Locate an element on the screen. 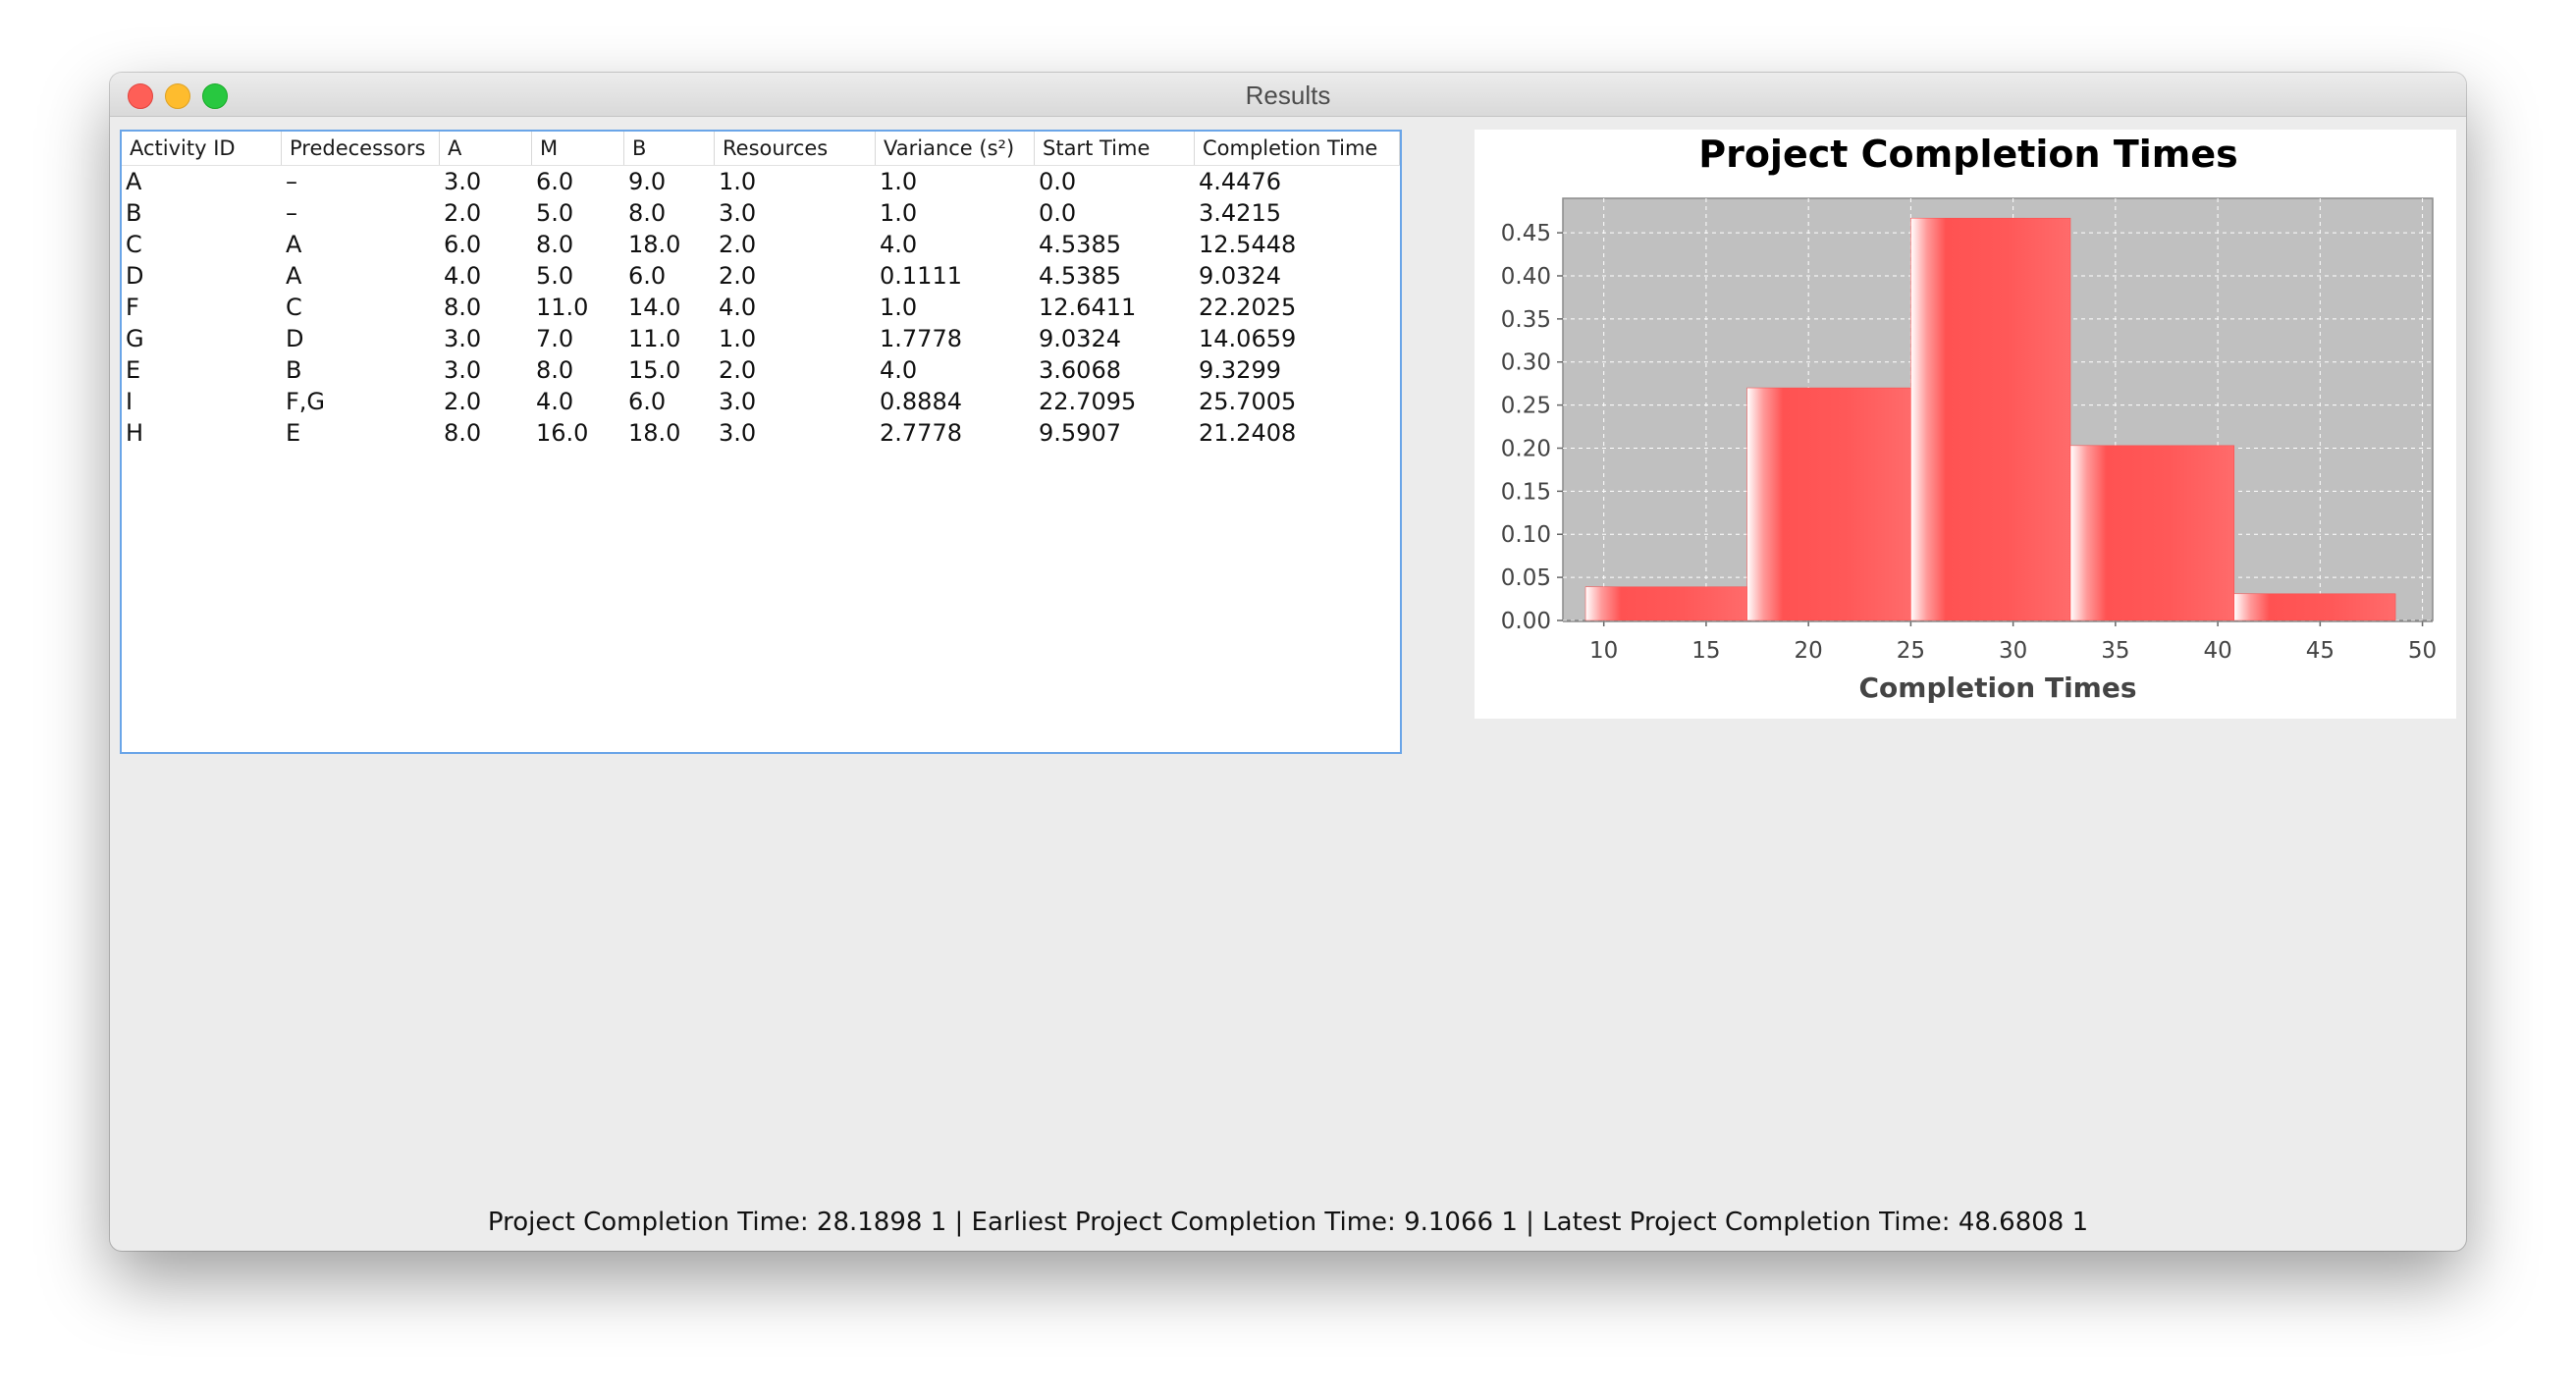 This screenshot has width=2576, height=1398. column-header-b: B is located at coordinates (669, 149).